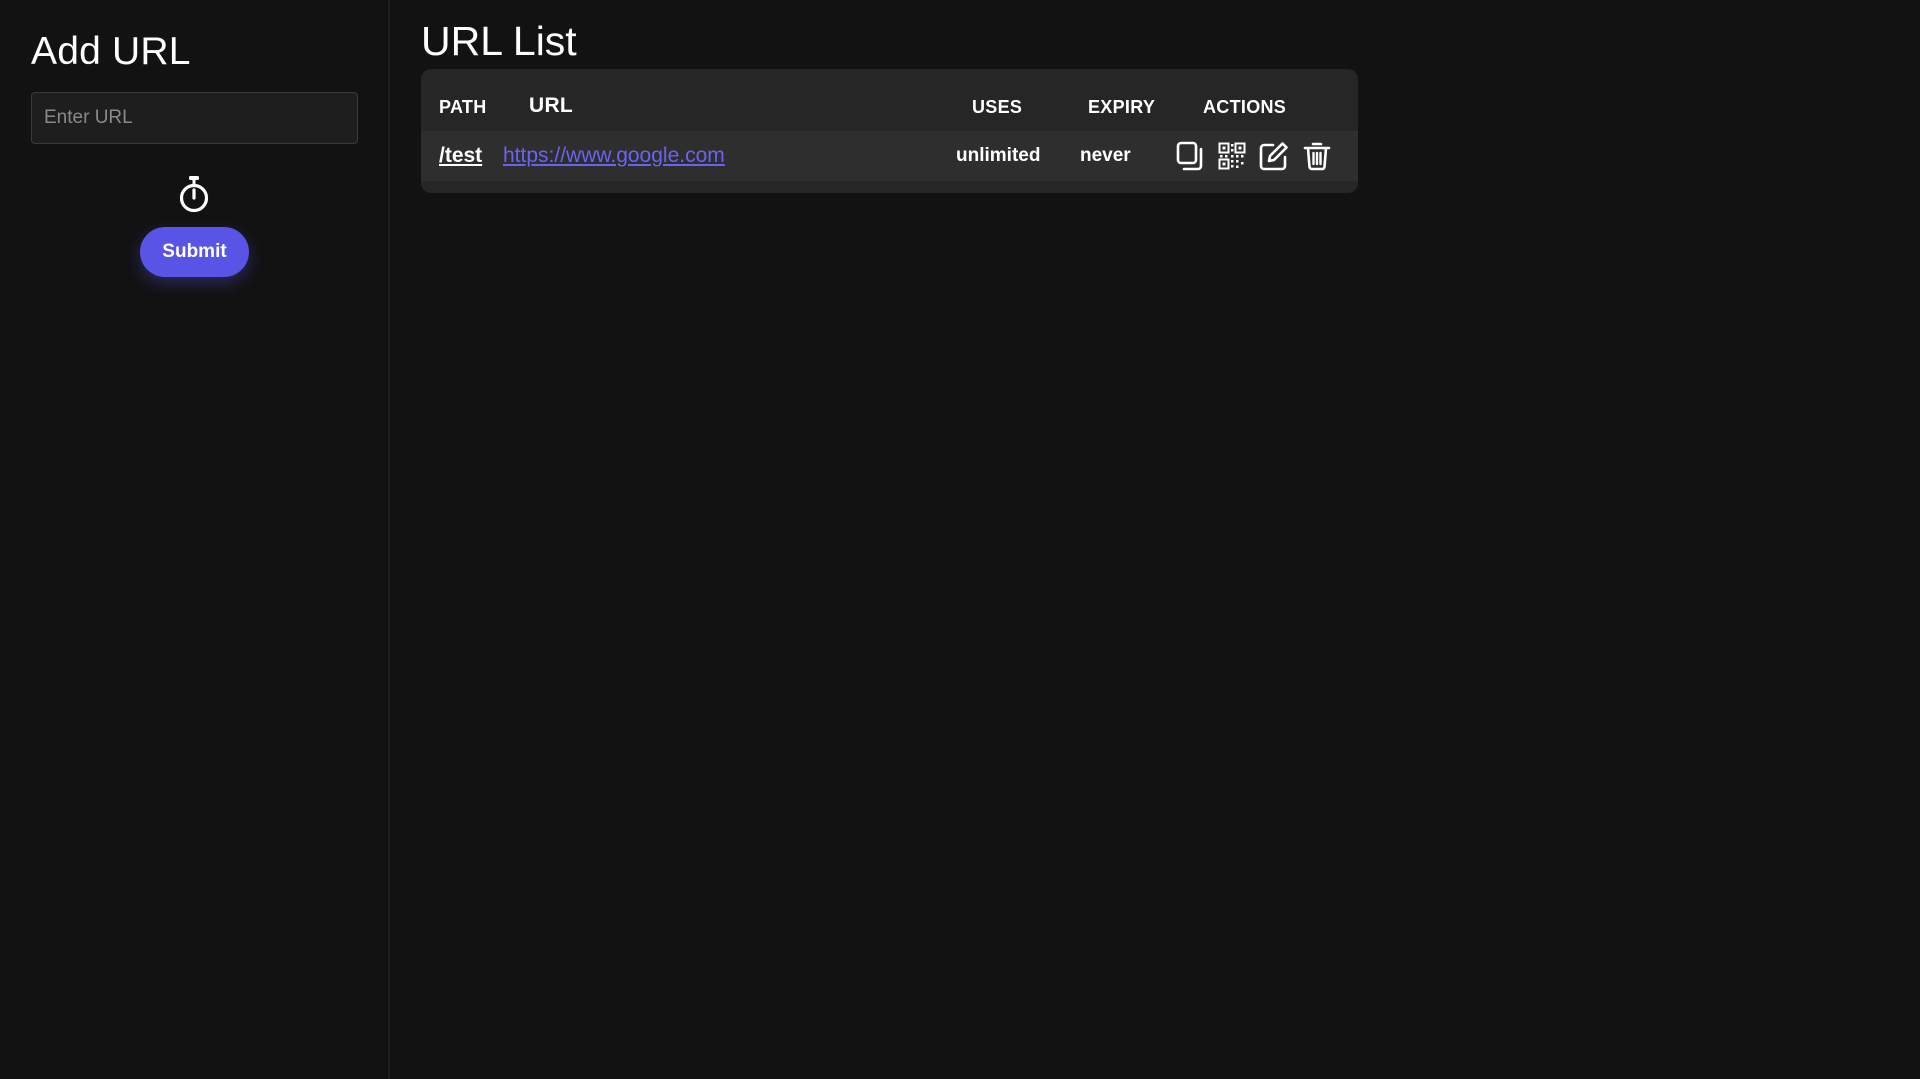 The image size is (1920, 1079). I want to click on copy-button, so click(1190, 156).